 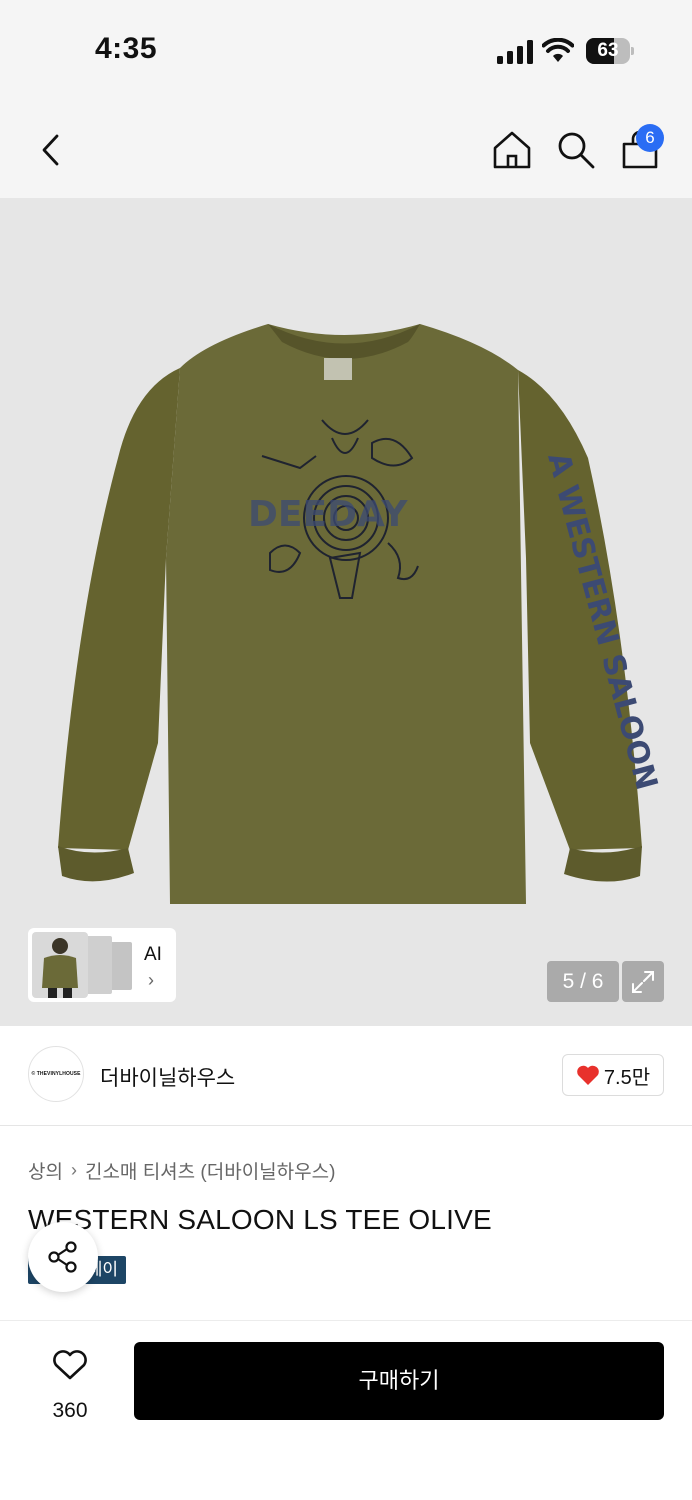 I want to click on heart-filled-icon, so click(x=588, y=1075).